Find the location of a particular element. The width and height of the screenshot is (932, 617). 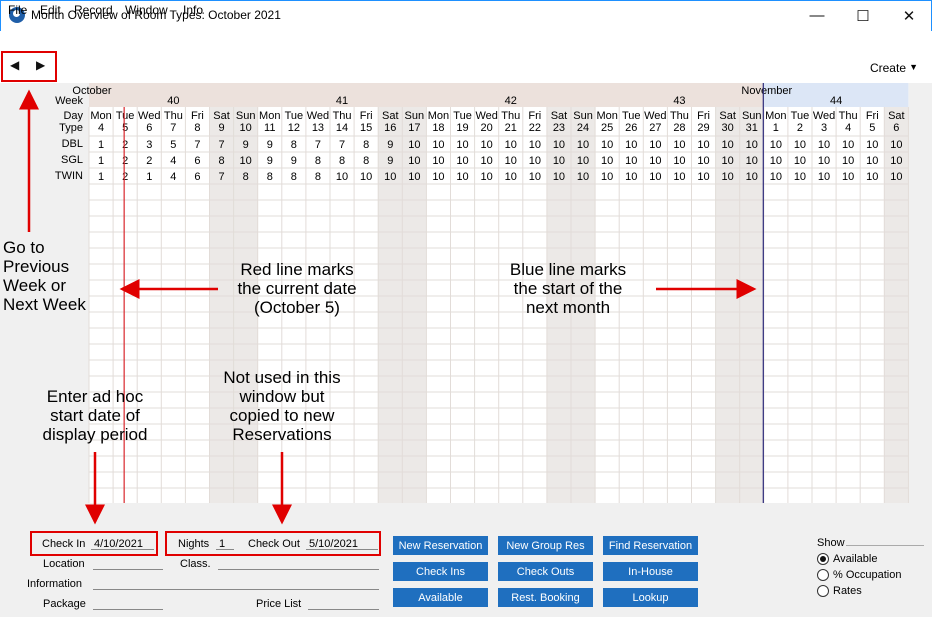

find-reservation-button: Find Reservation is located at coordinates (650, 545).